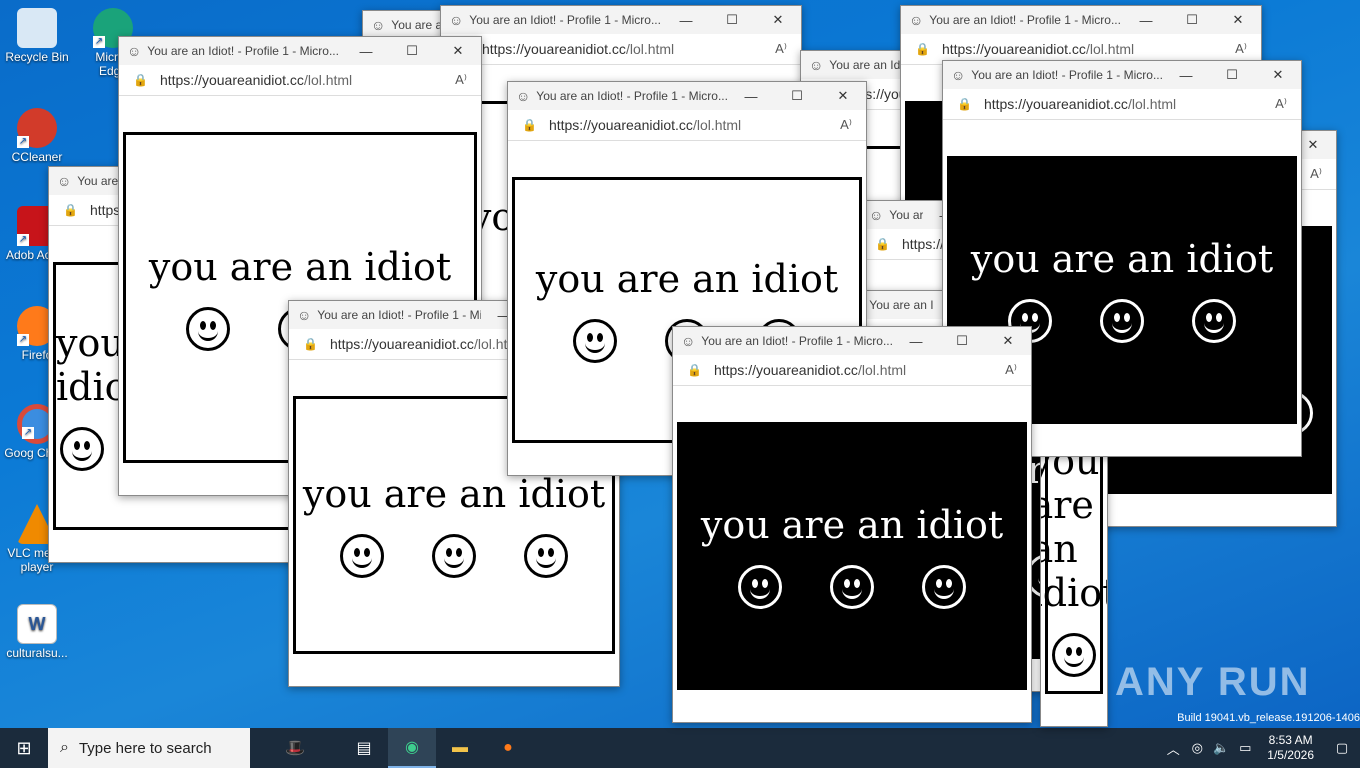 The height and width of the screenshot is (768, 1360). Describe the element at coordinates (1221, 748) in the screenshot. I see `volume-icon: 🔈` at that location.